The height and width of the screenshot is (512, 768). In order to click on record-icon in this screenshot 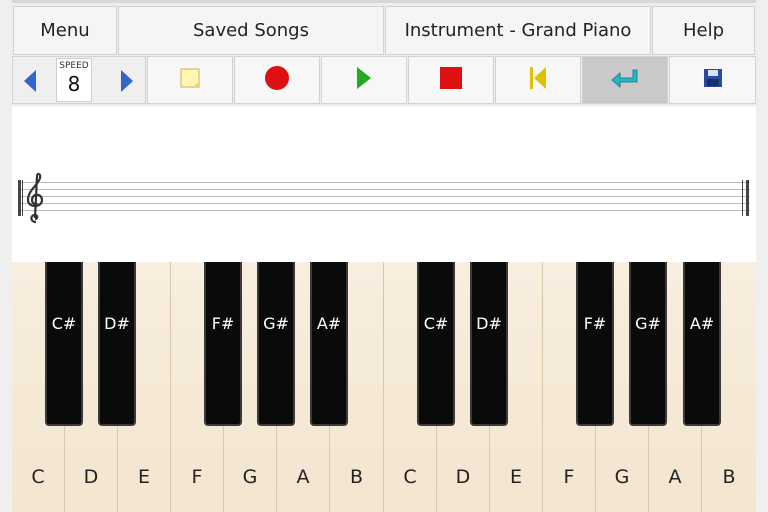, I will do `click(277, 80)`.